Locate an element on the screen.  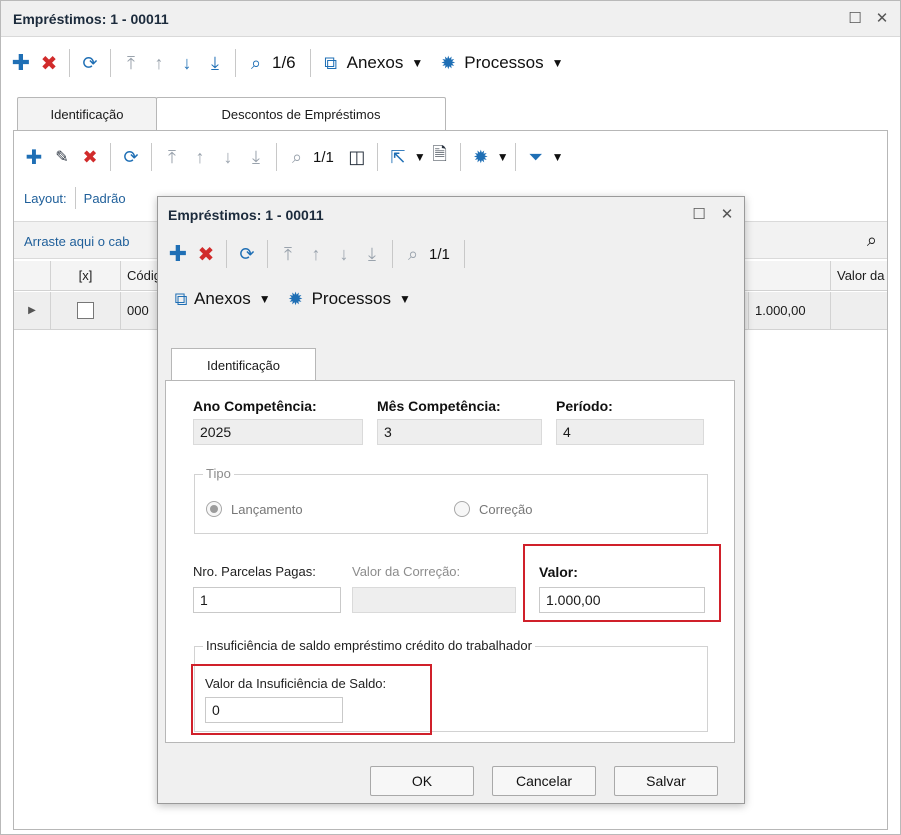
mes-field: 3 is located at coordinates (459, 432).